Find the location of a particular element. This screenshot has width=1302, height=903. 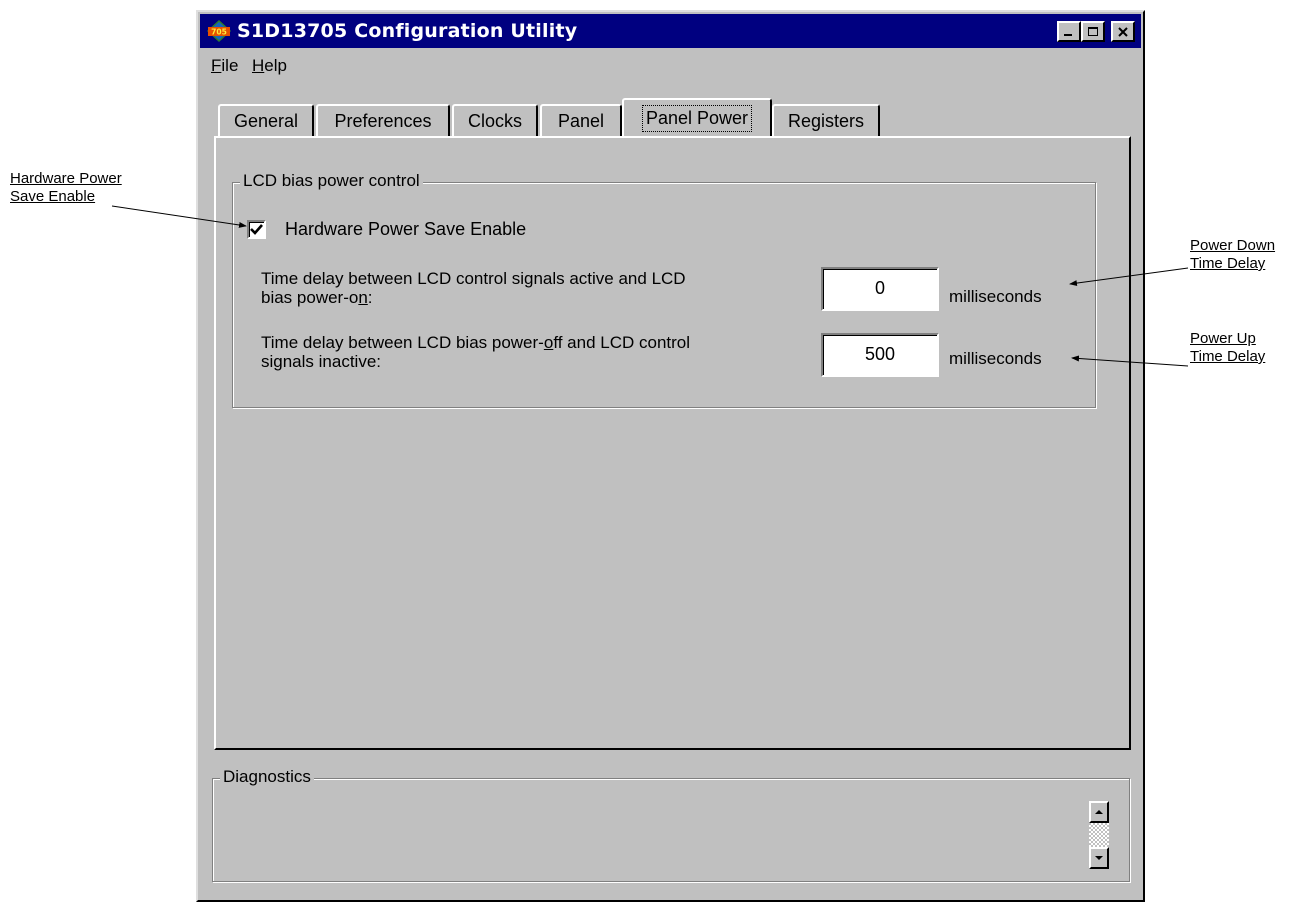

scroll-up-button is located at coordinates (1099, 812).